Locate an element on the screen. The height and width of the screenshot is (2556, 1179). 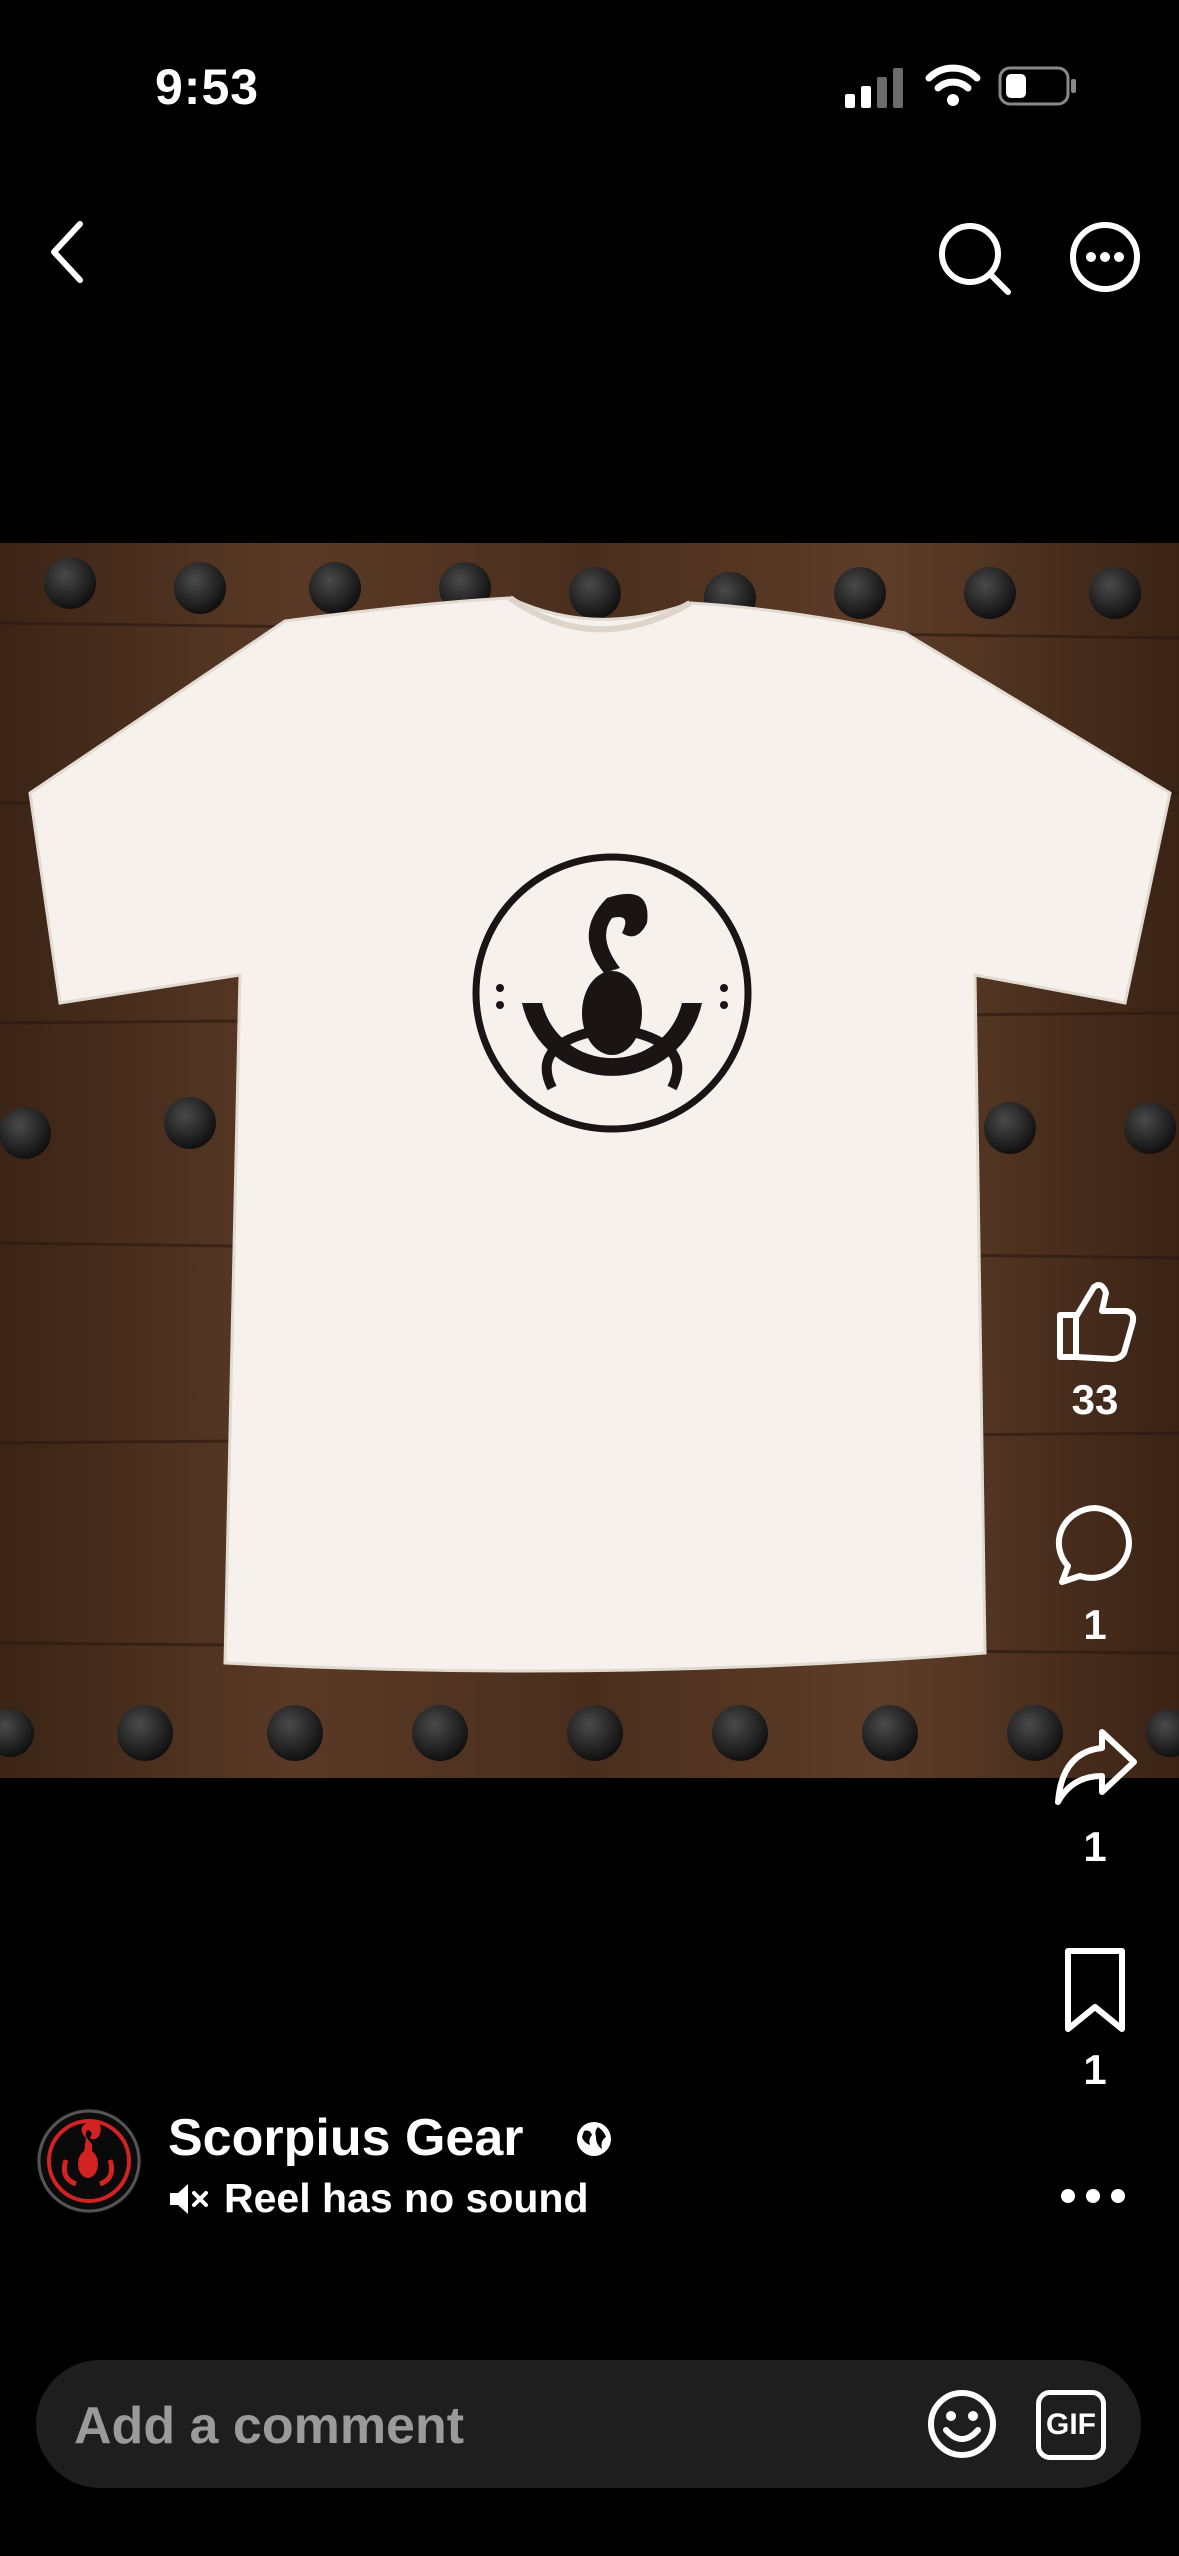
comment-action: 1 is located at coordinates (1095, 1574).